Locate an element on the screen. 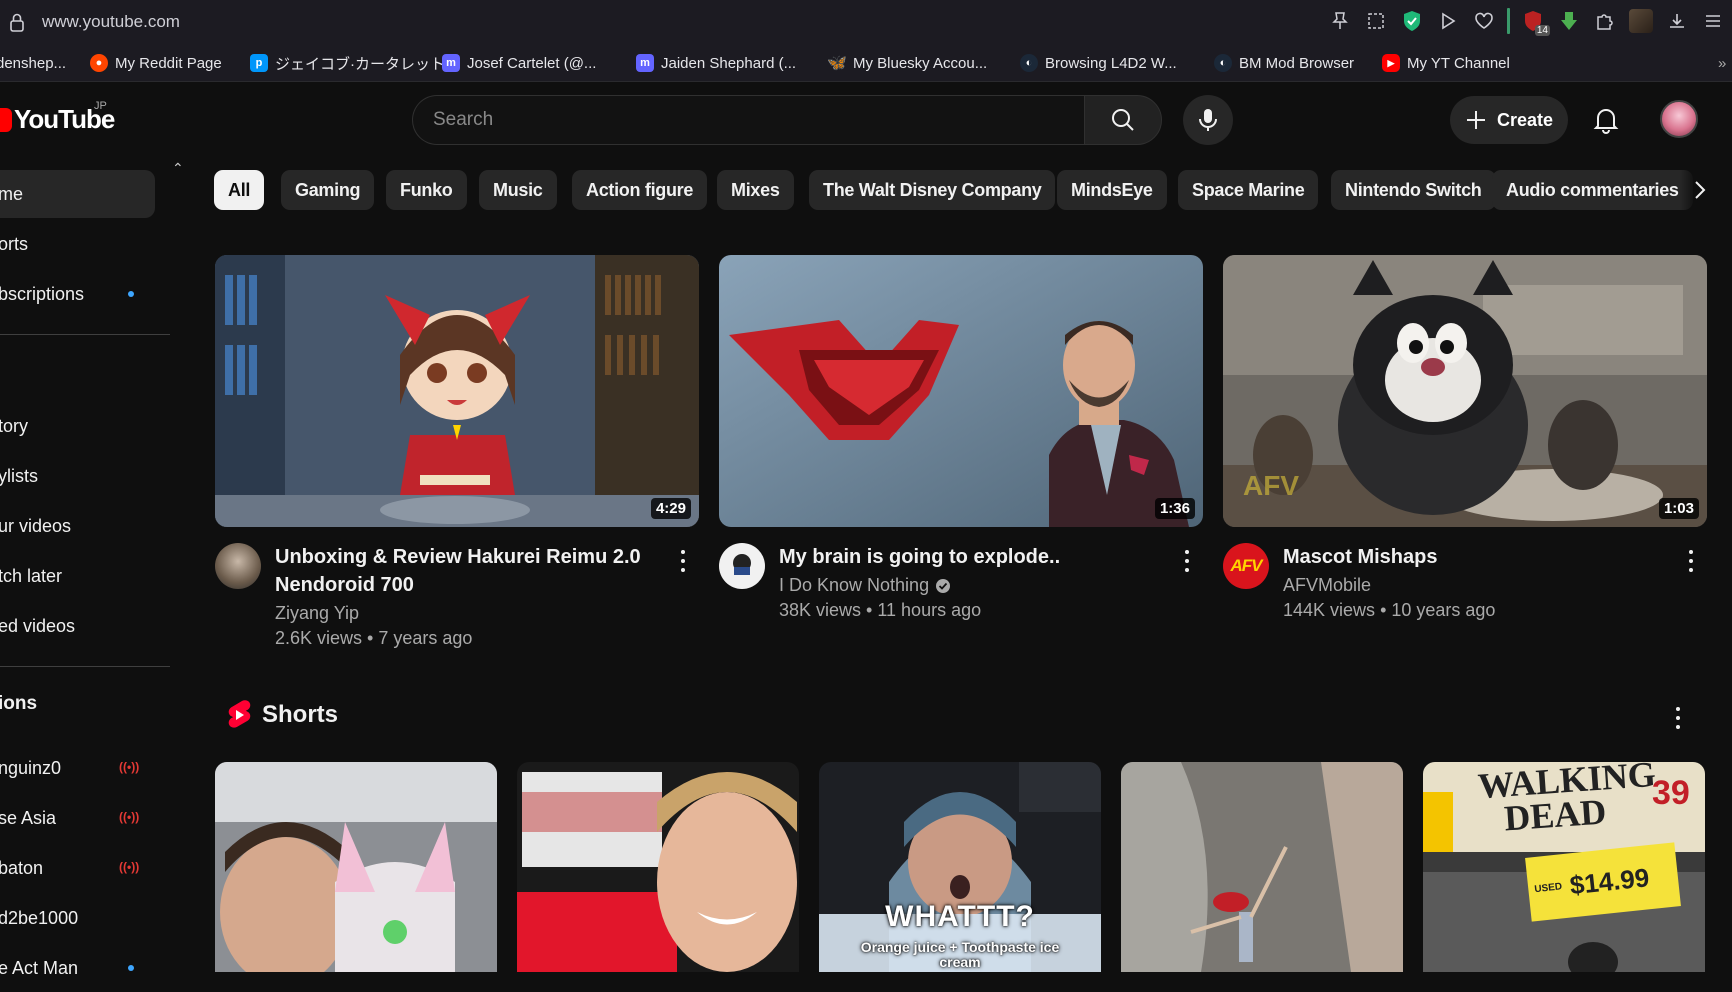  chip-nintendo-switch: Nintendo Switch is located at coordinates (1413, 190).